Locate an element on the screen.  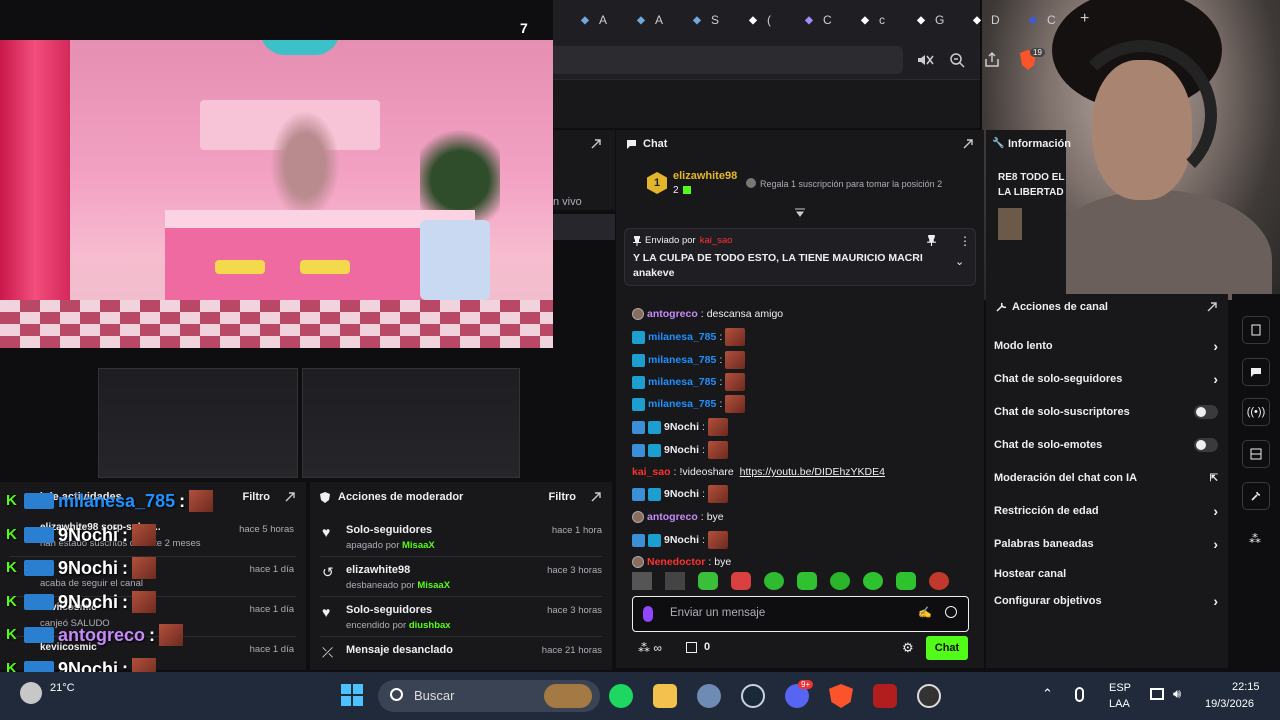
network-icon is located at coordinates (1157, 694).